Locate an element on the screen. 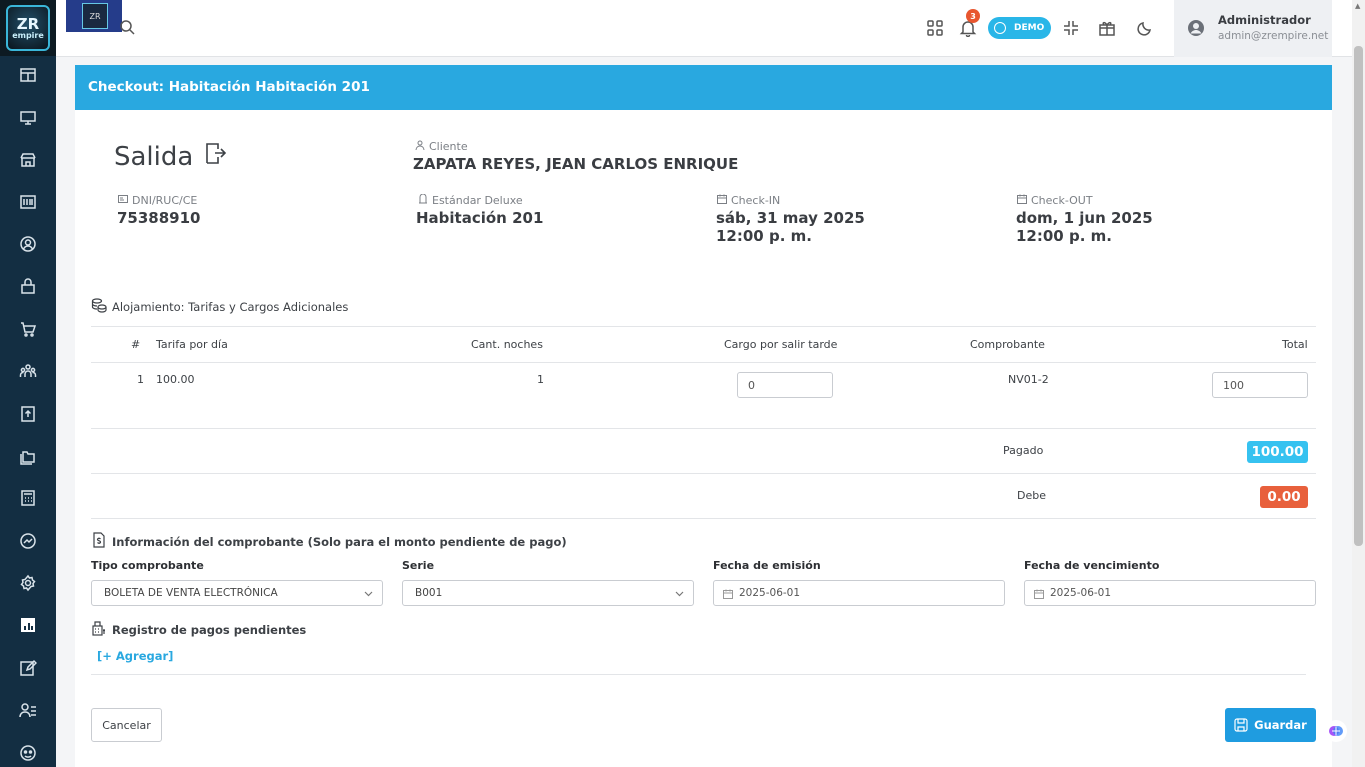 This screenshot has width=1365, height=767. cart-icon is located at coordinates (28, 329).